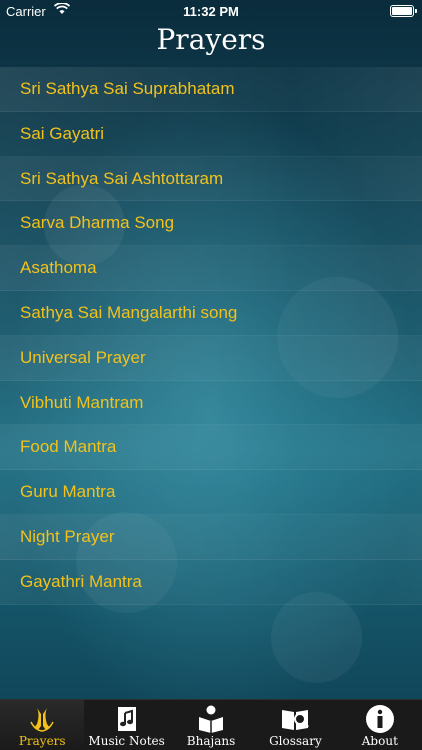 Image resolution: width=422 pixels, height=750 pixels. Describe the element at coordinates (42, 741) in the screenshot. I see `tab-label: Prayers` at that location.